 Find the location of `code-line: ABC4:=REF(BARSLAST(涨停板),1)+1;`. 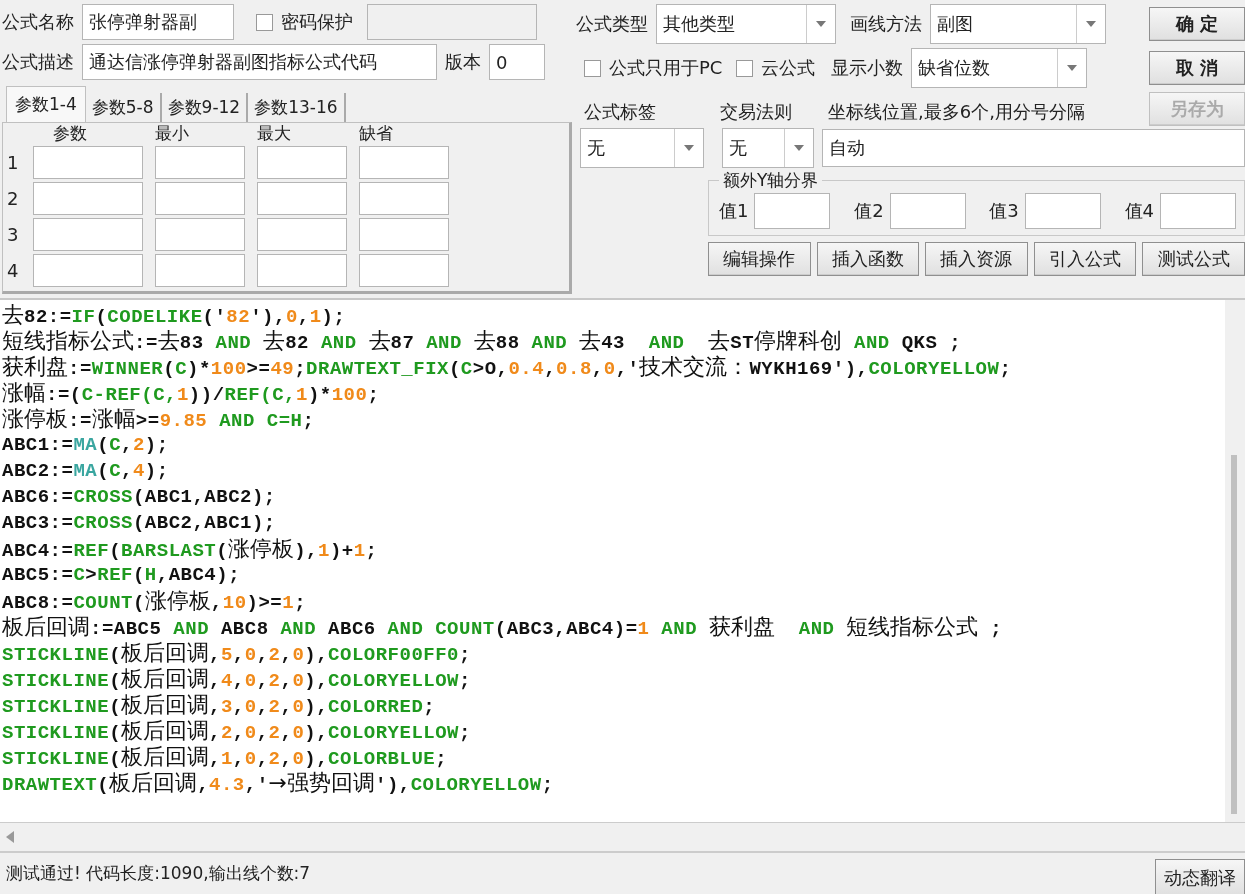

code-line: ABC4:=REF(BARSLAST(涨停板),1)+1; is located at coordinates (190, 549).